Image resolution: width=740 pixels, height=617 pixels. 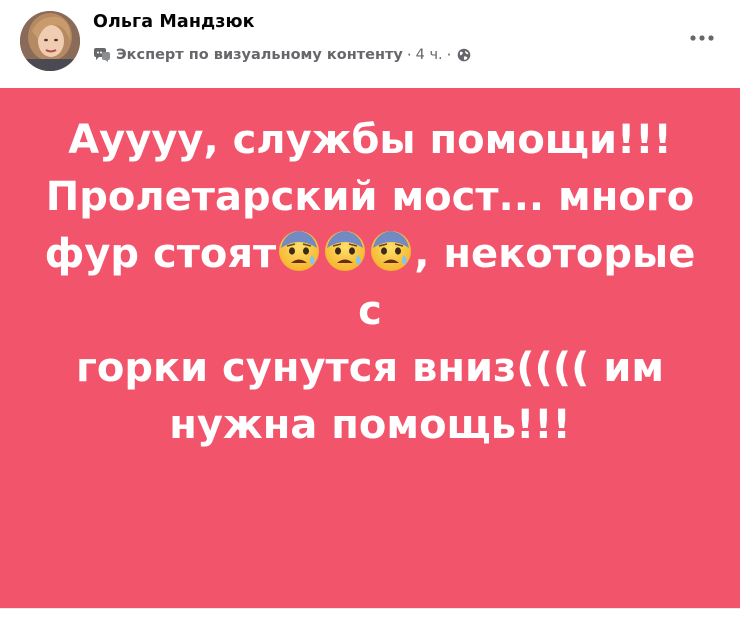 What do you see at coordinates (370, 612) in the screenshot?
I see `post-footer-divider` at bounding box center [370, 612].